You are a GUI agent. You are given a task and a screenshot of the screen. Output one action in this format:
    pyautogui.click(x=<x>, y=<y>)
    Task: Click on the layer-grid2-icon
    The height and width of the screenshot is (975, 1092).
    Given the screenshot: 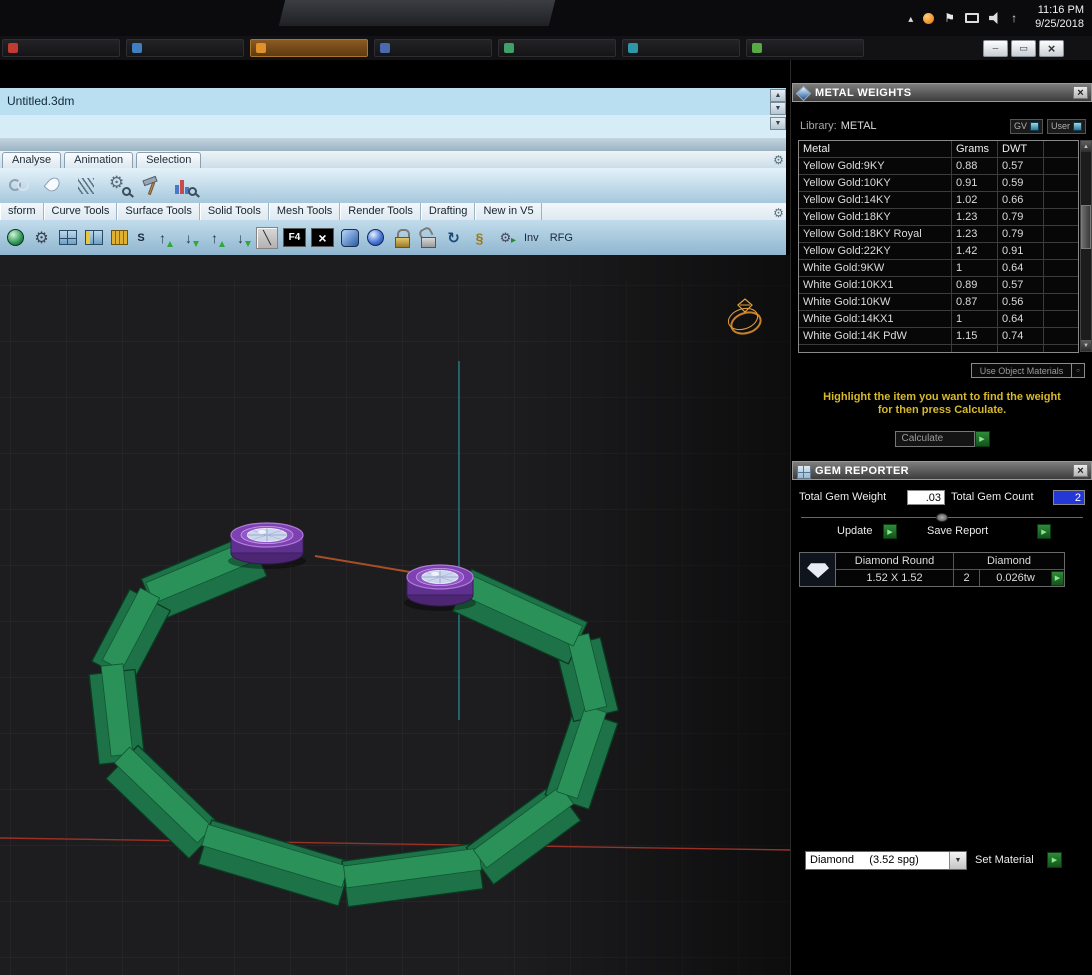 What is the action you would take?
    pyautogui.click(x=93, y=238)
    